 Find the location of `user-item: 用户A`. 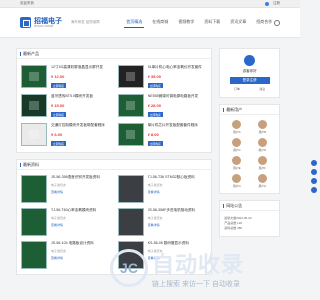

user-item: 用户A is located at coordinates (236, 127).